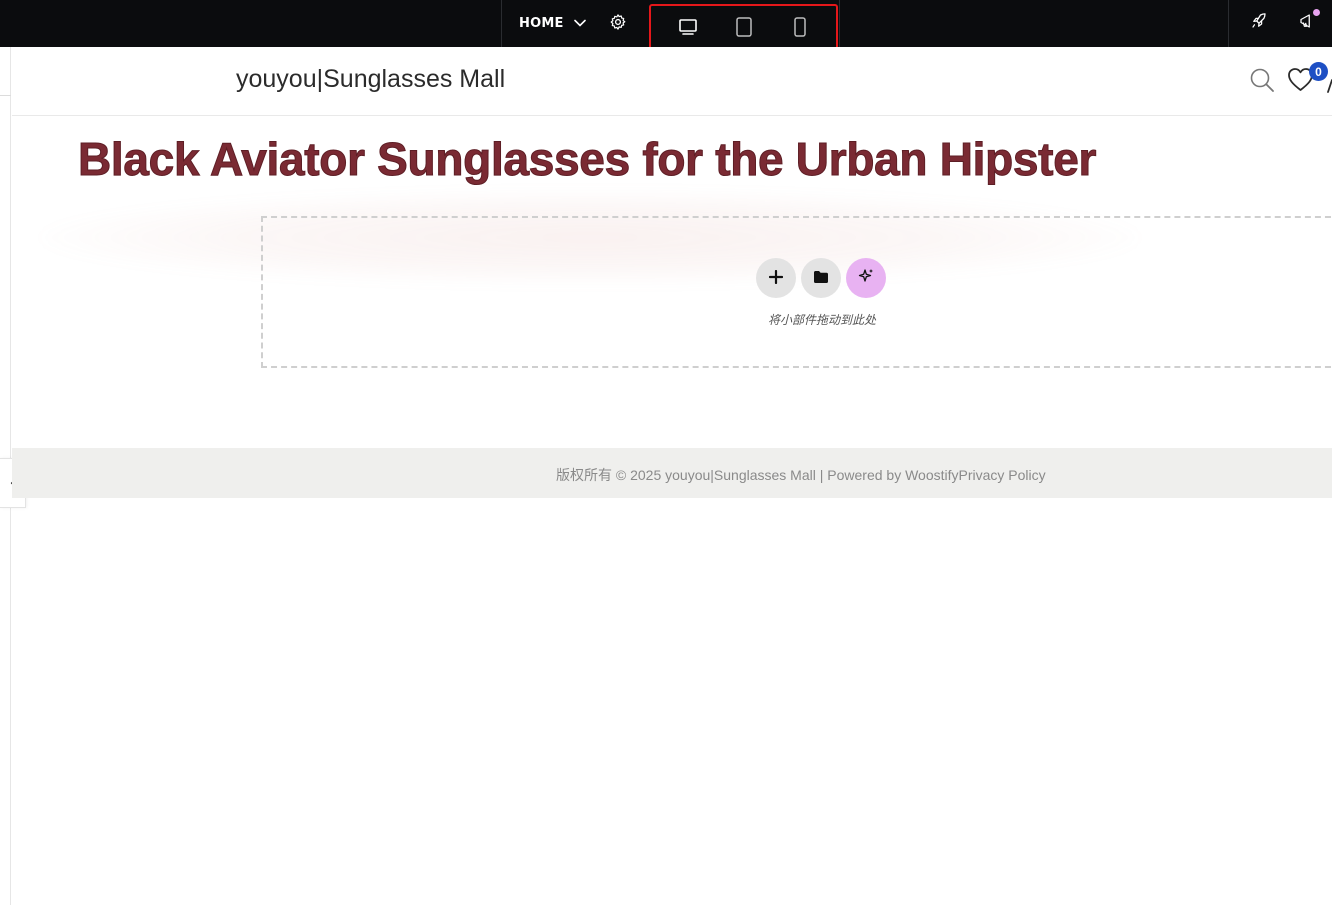 The height and width of the screenshot is (905, 1332). I want to click on megaphone-icon, so click(1307, 23).